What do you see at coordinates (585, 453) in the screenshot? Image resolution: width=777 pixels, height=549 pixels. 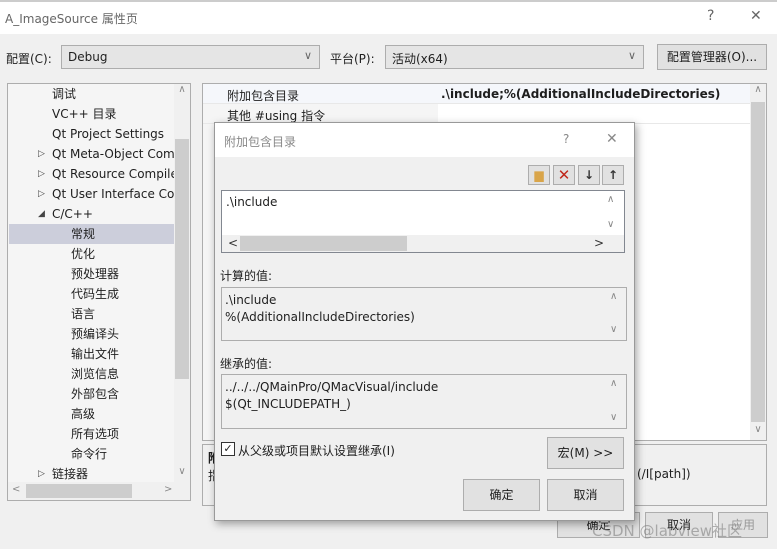 I see `macro-button: 宏(M) >>` at bounding box center [585, 453].